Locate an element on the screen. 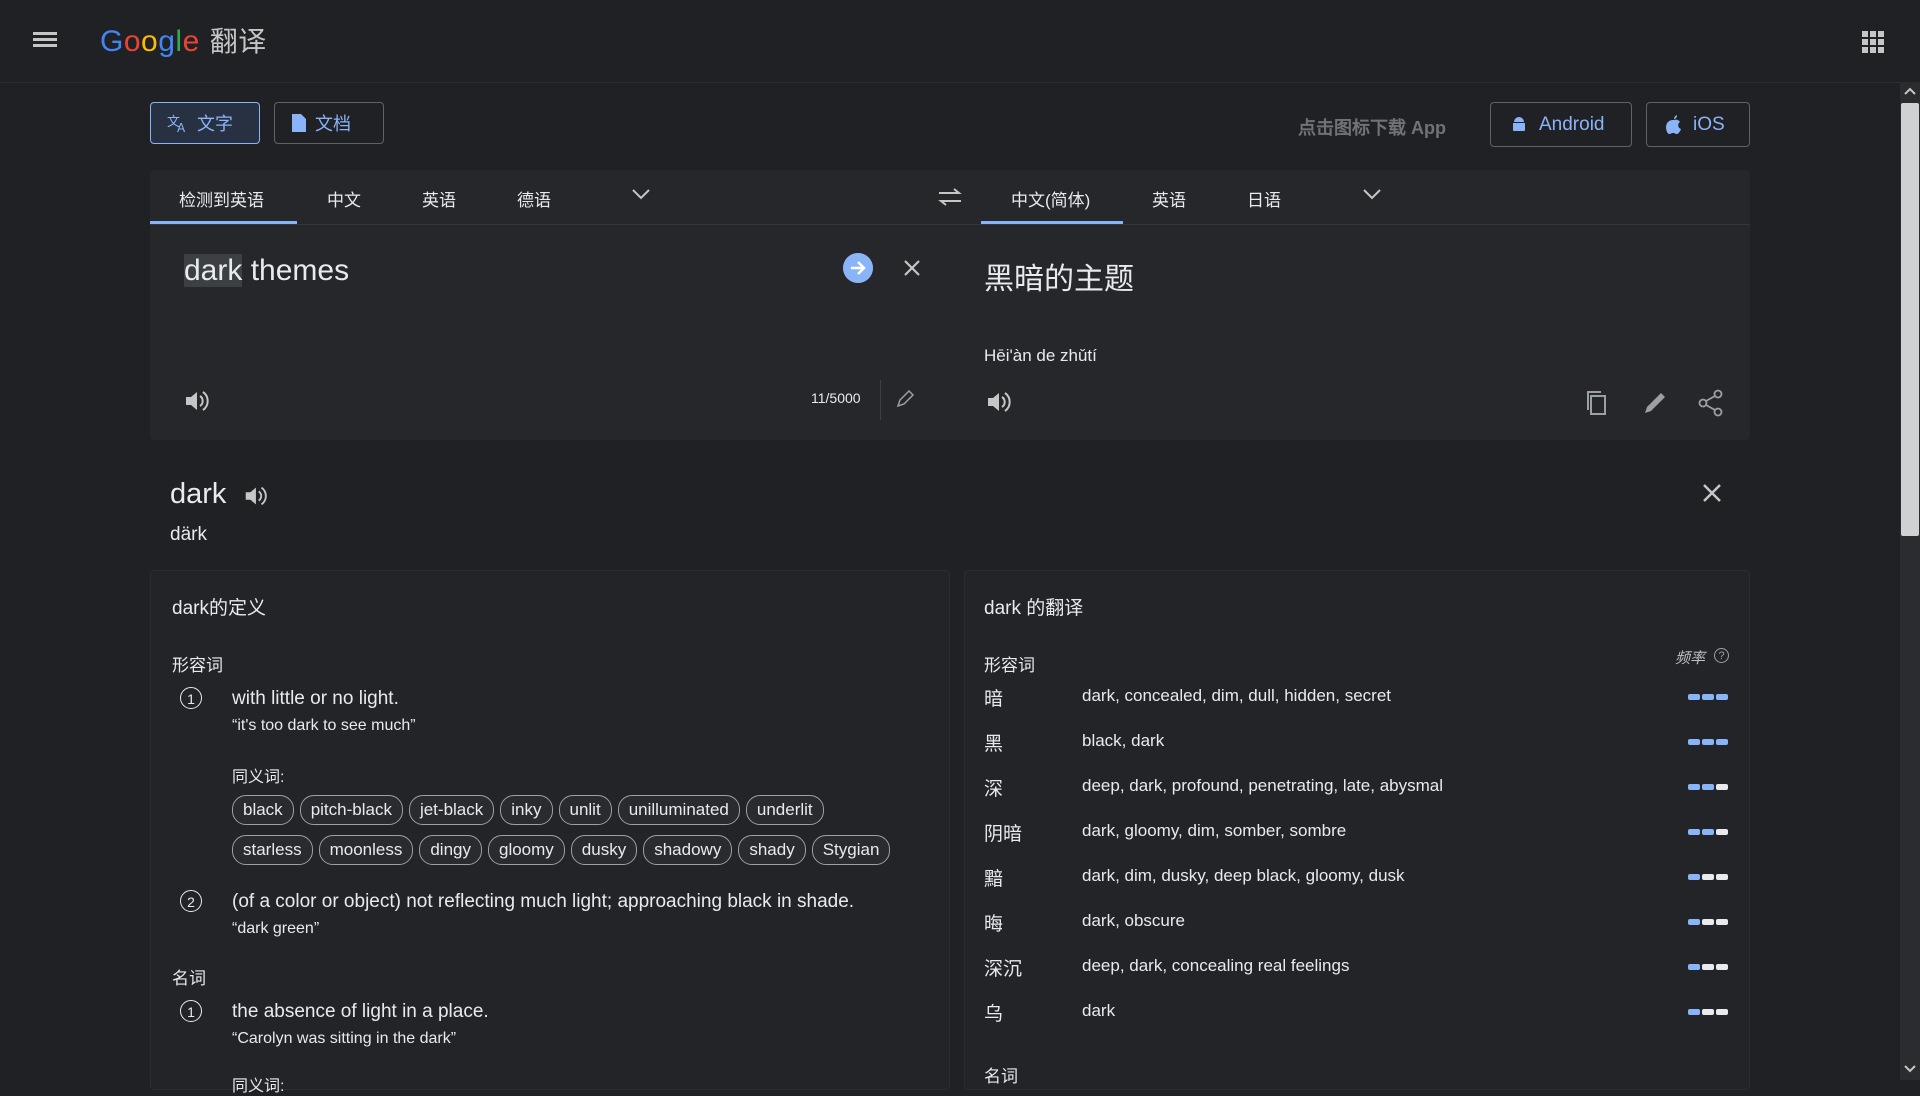 The image size is (1920, 1096). translation-row: 阴暗 dark, gloomy, dim, somber, sombre is located at coordinates (1359, 834).